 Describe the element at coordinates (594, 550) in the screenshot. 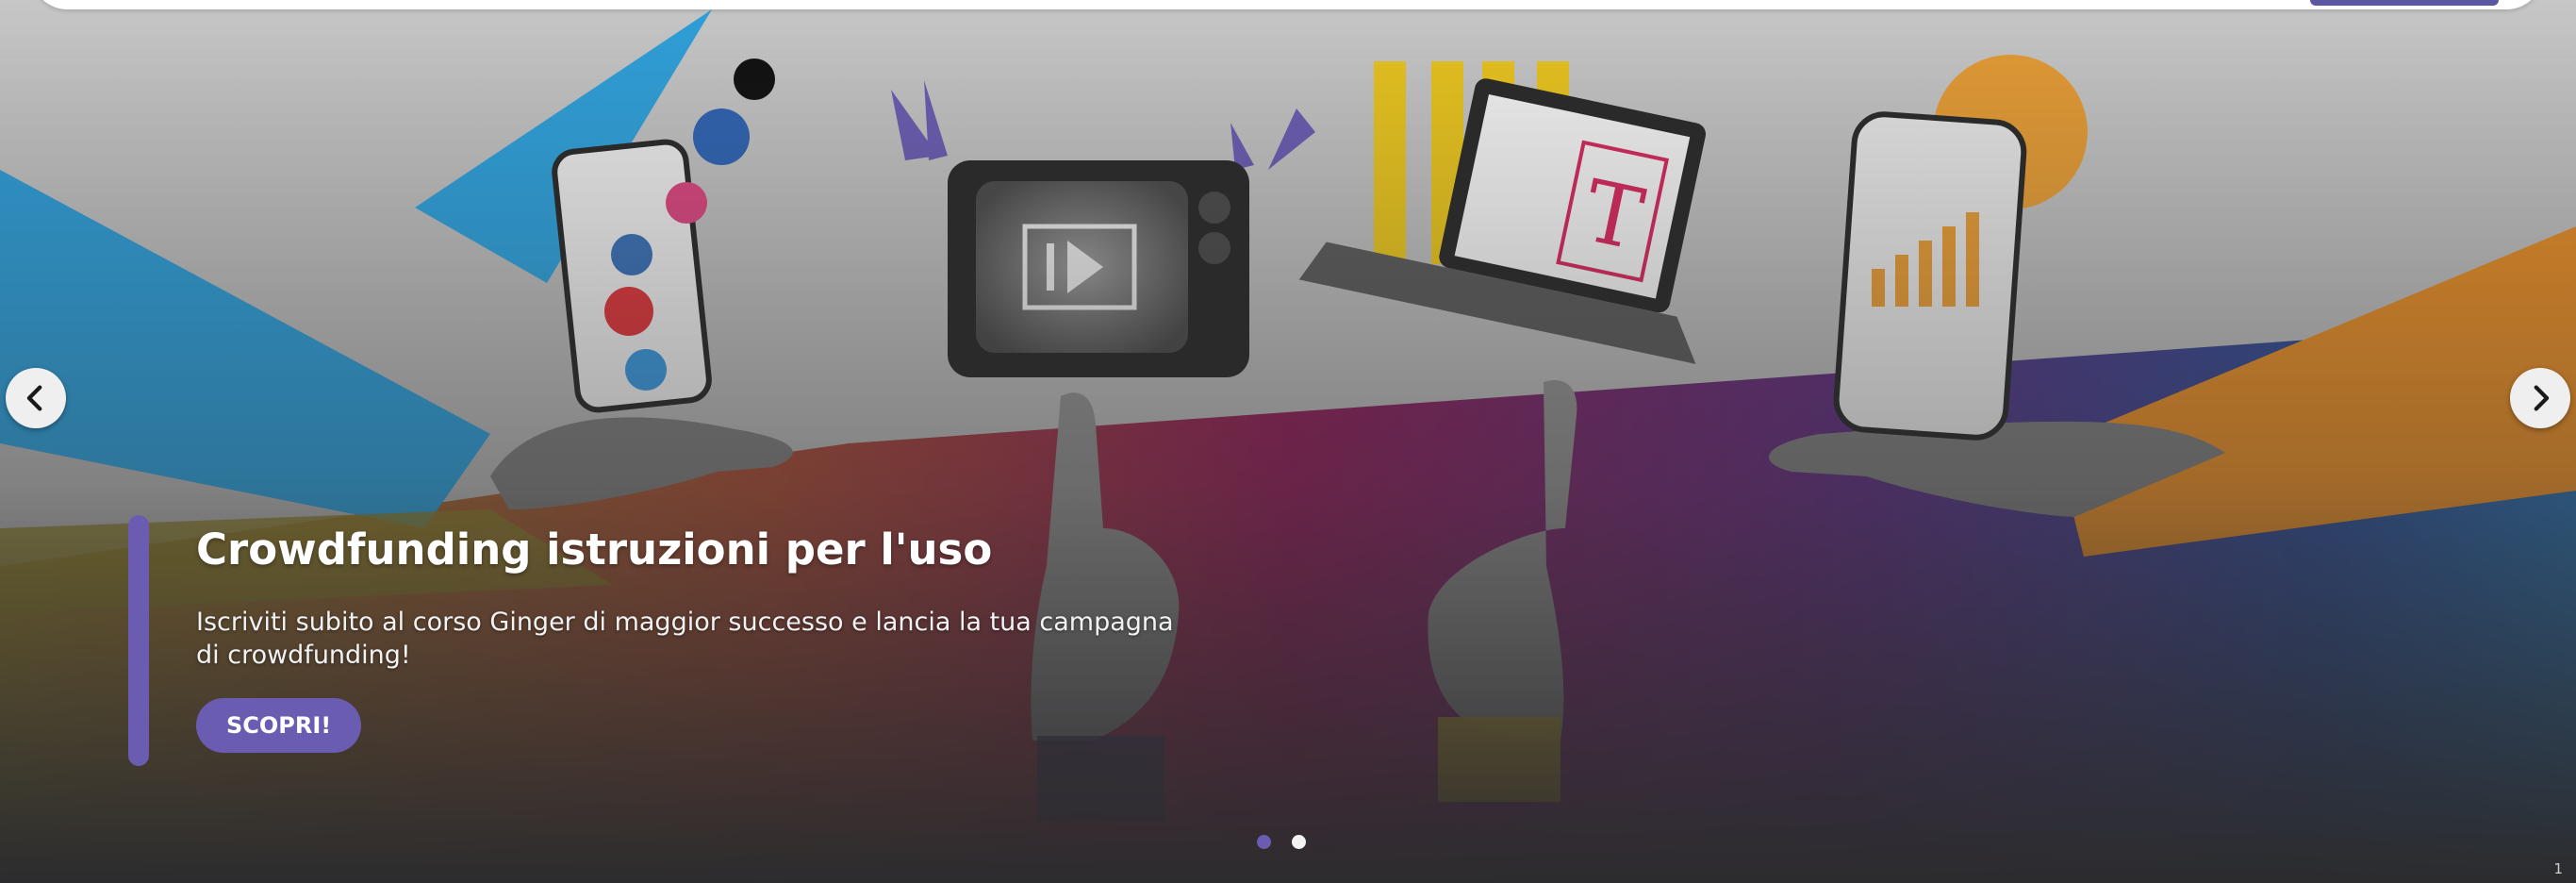

I see `slide-title: Crowdfunding istruzioni per l'uso` at that location.